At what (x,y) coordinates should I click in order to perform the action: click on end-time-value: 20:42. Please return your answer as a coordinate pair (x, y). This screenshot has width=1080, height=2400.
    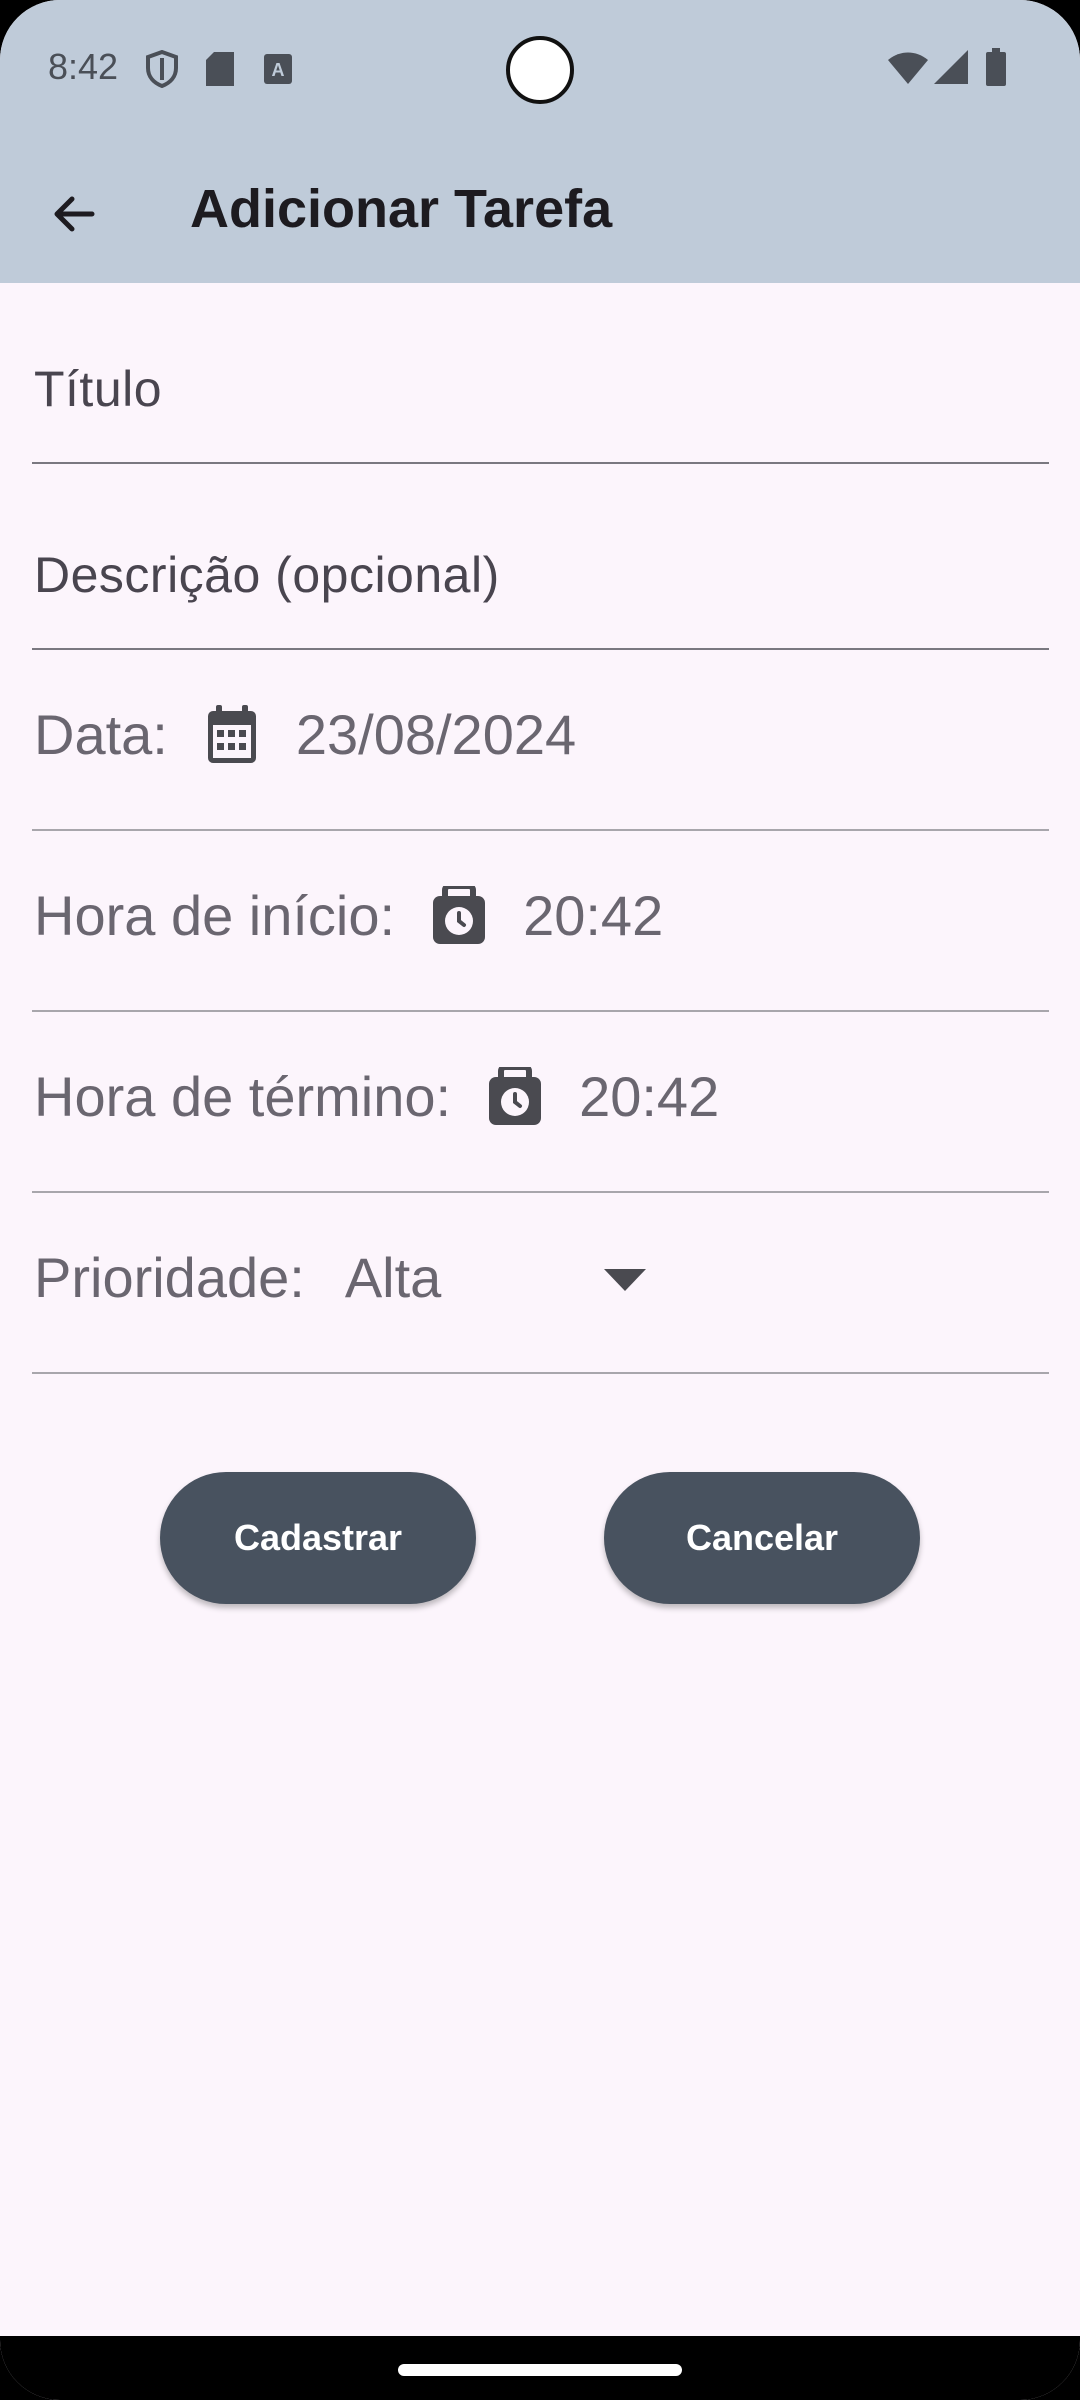
    Looking at the image, I should click on (649, 1096).